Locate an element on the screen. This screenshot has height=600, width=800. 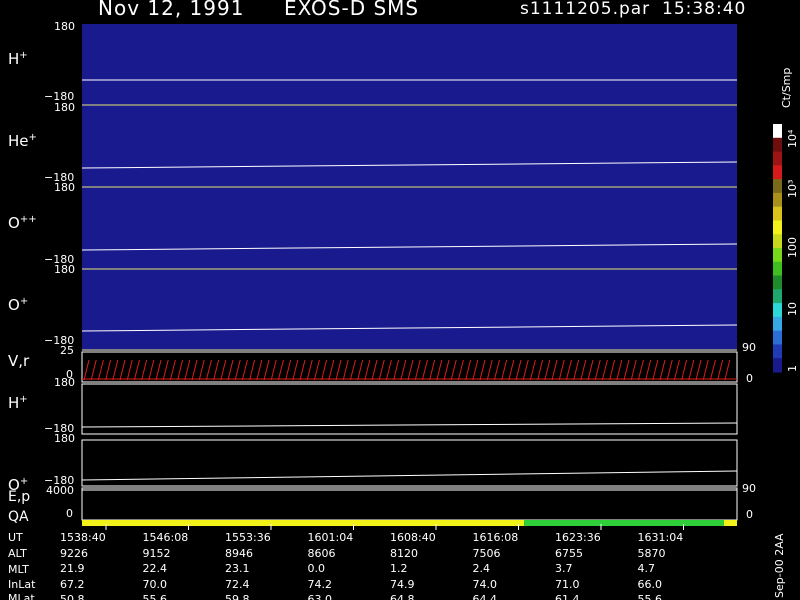
table-cell: 9226 is located at coordinates (74, 553).